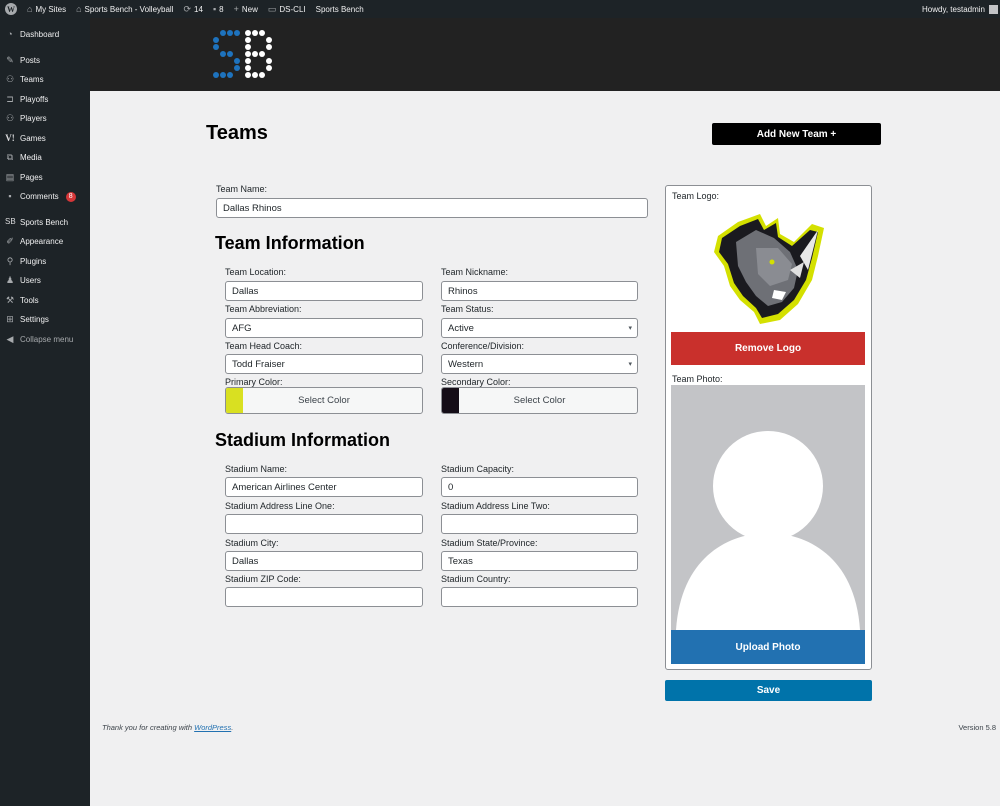 The width and height of the screenshot is (1000, 806). What do you see at coordinates (33, 119) in the screenshot?
I see `sidebar-item-label: Players` at bounding box center [33, 119].